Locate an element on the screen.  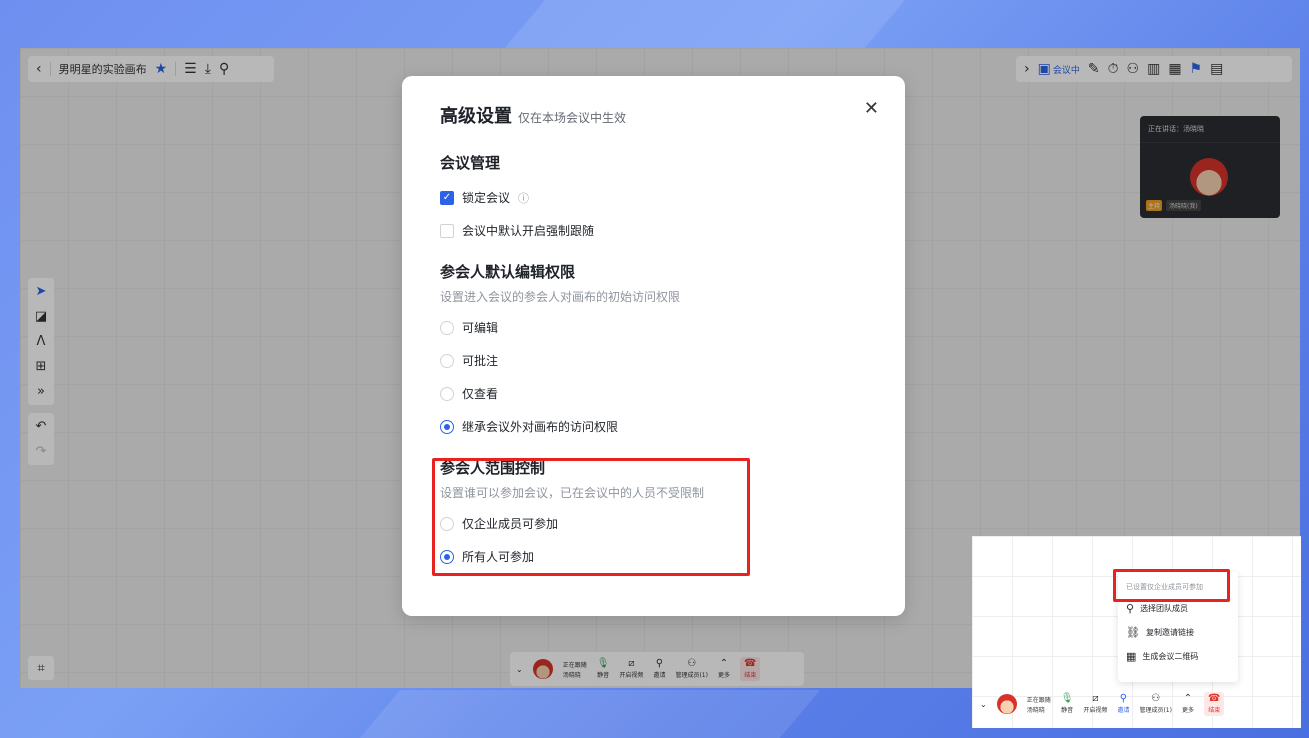
dialog-title: 高级设置 is located at coordinates (476, 116).